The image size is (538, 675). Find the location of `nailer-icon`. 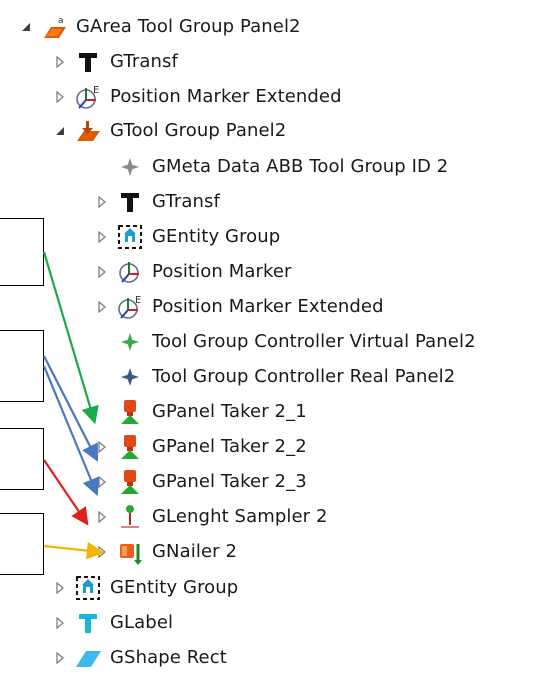

nailer-icon is located at coordinates (130, 552).